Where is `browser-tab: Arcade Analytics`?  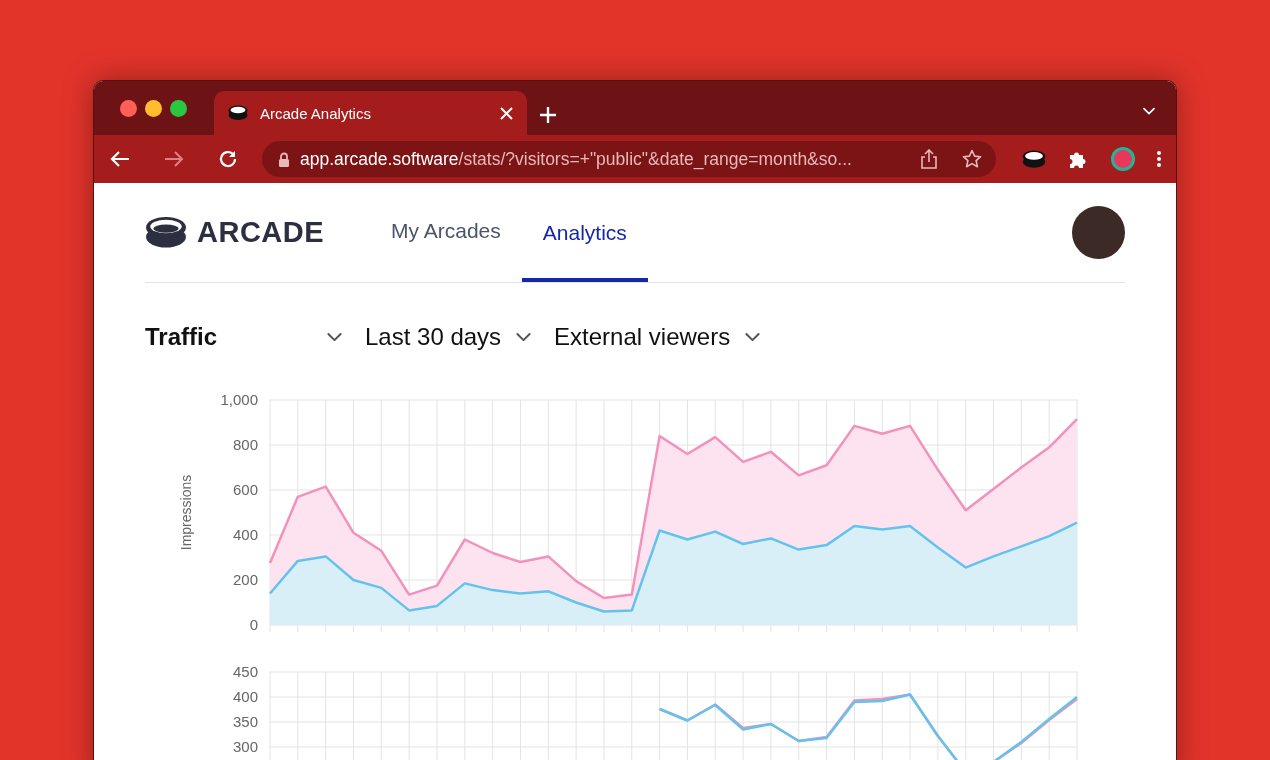 browser-tab: Arcade Analytics is located at coordinates (370, 113).